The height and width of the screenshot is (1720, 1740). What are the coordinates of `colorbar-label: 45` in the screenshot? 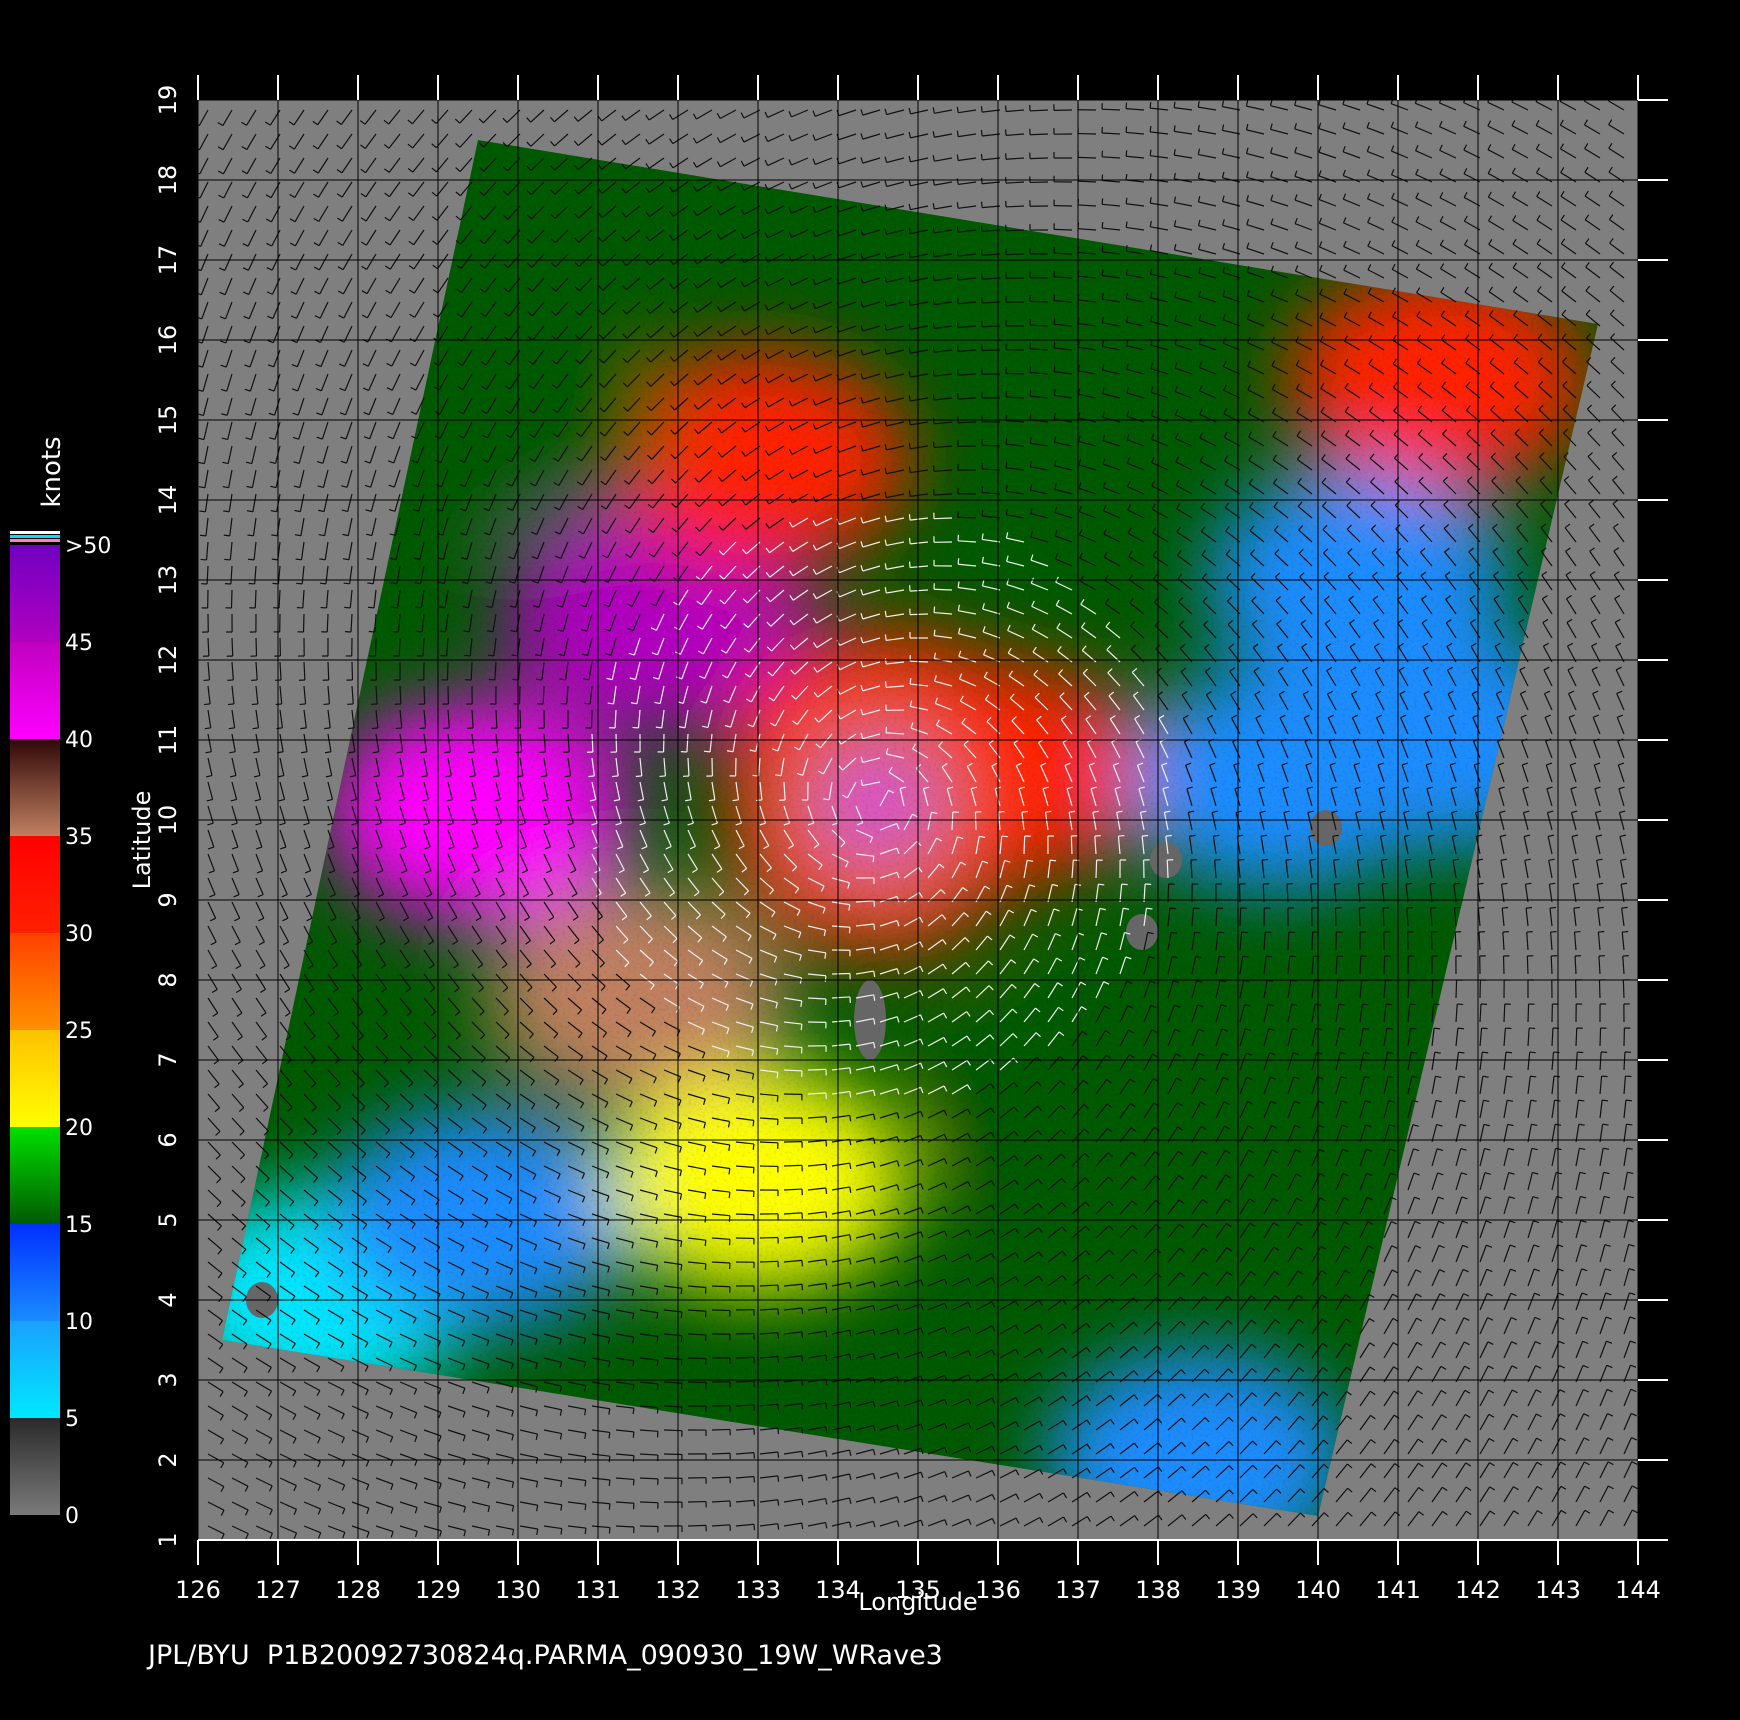 It's located at (79, 643).